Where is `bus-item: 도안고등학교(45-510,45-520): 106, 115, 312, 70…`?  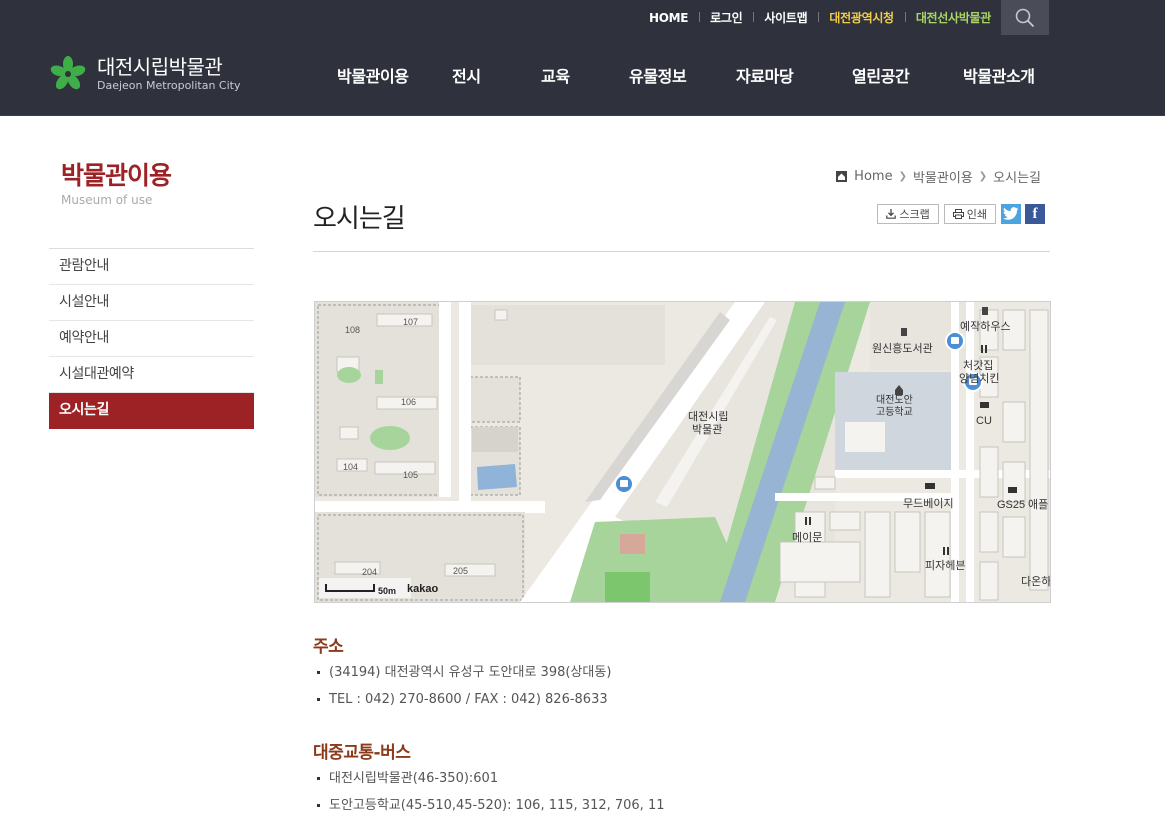 bus-item: 도안고등학교(45-510,45-520): 106, 115, 312, 70… is located at coordinates (491, 805).